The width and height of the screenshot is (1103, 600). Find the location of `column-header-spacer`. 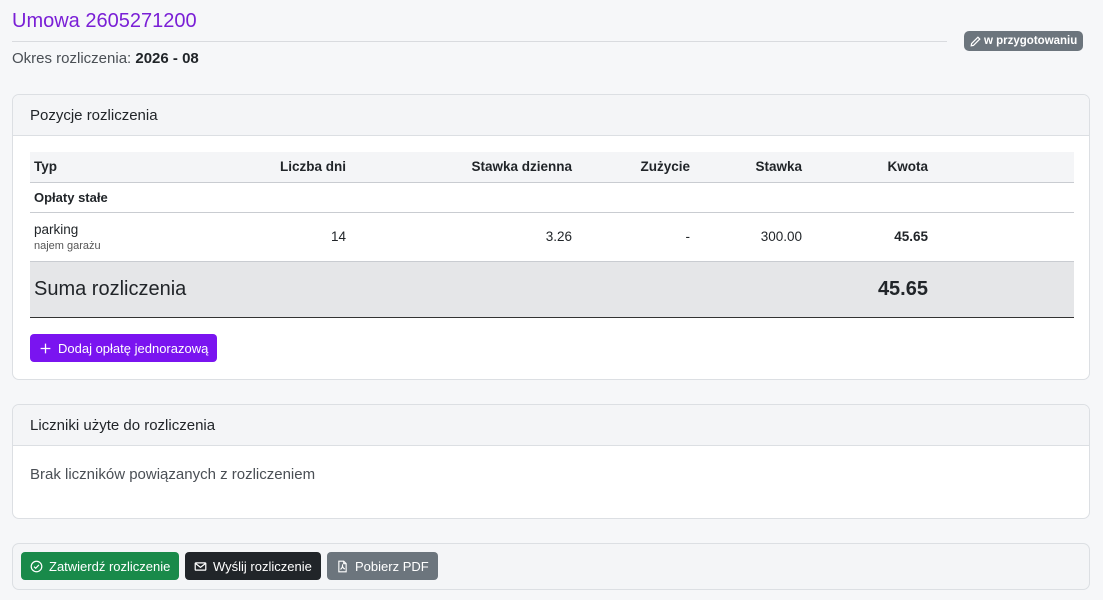

column-header-spacer is located at coordinates (1003, 167).